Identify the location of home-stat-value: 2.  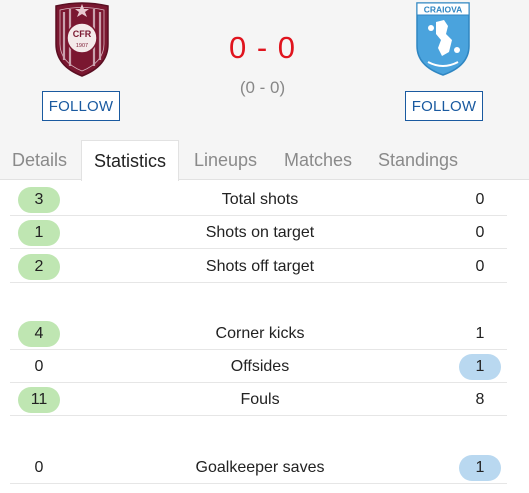
(39, 267).